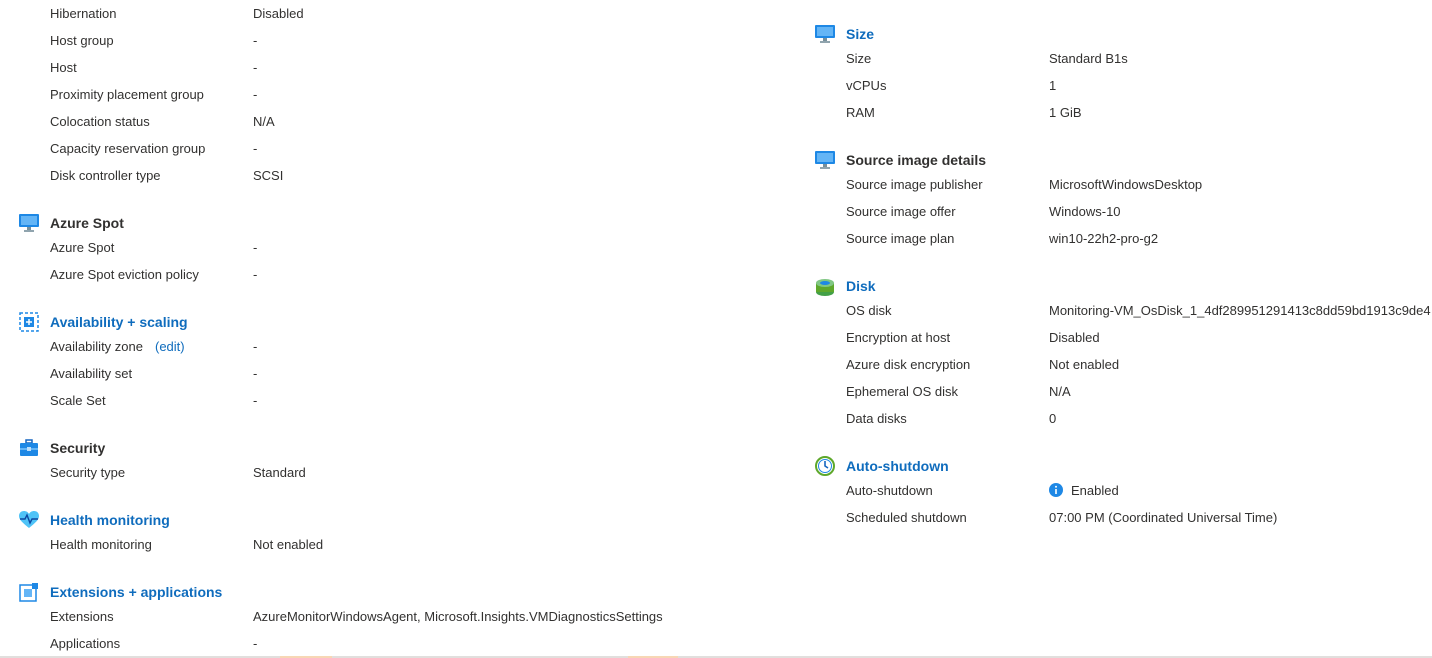 The image size is (1432, 658). I want to click on property-label: Data disks, so click(876, 418).